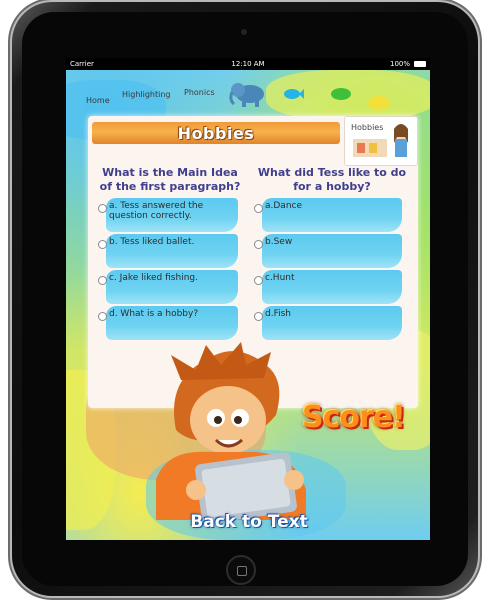 The image size is (484, 600). What do you see at coordinates (168, 215) in the screenshot?
I see `q1-answer-a: a. Tess answered the question correctly.` at bounding box center [168, 215].